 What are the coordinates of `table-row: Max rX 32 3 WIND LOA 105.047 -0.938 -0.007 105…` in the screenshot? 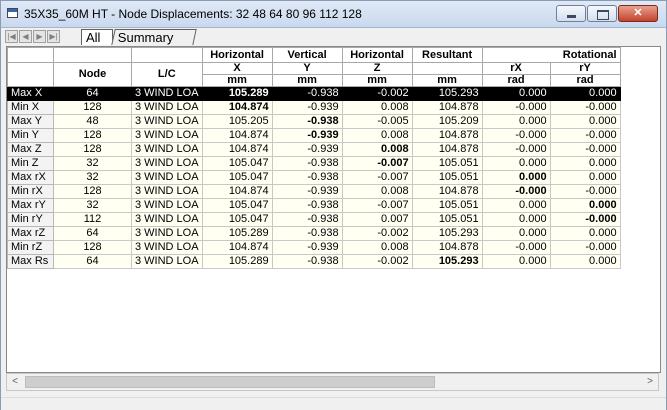 It's located at (314, 177).